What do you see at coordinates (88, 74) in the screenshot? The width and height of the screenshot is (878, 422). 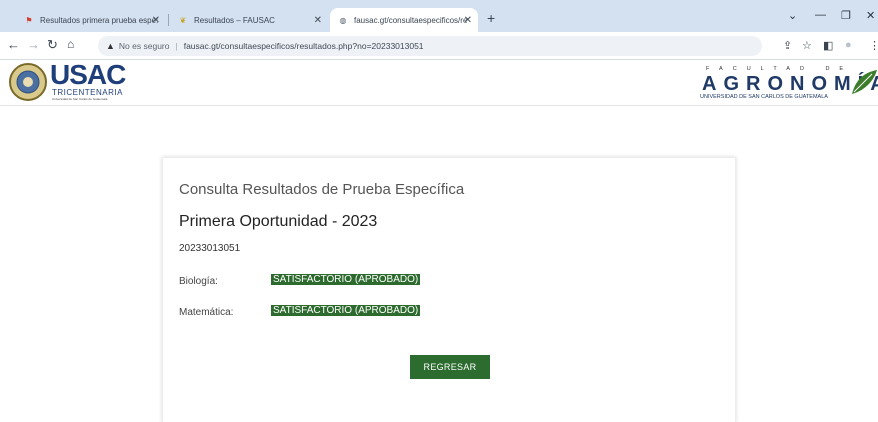 I see `usac-wordmark: USAC` at bounding box center [88, 74].